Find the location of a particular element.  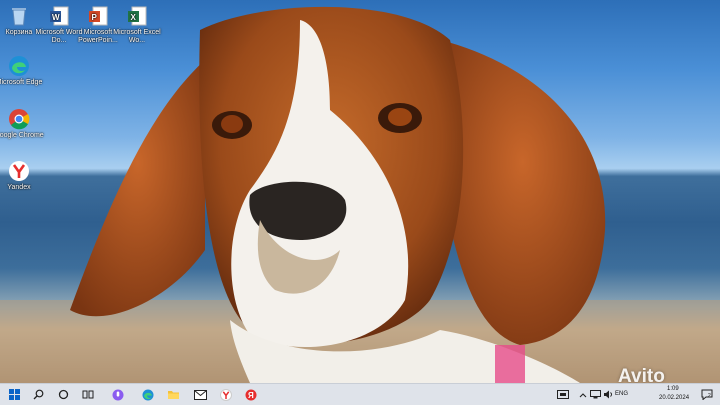

voice-assistant-icon is located at coordinates (118, 394).